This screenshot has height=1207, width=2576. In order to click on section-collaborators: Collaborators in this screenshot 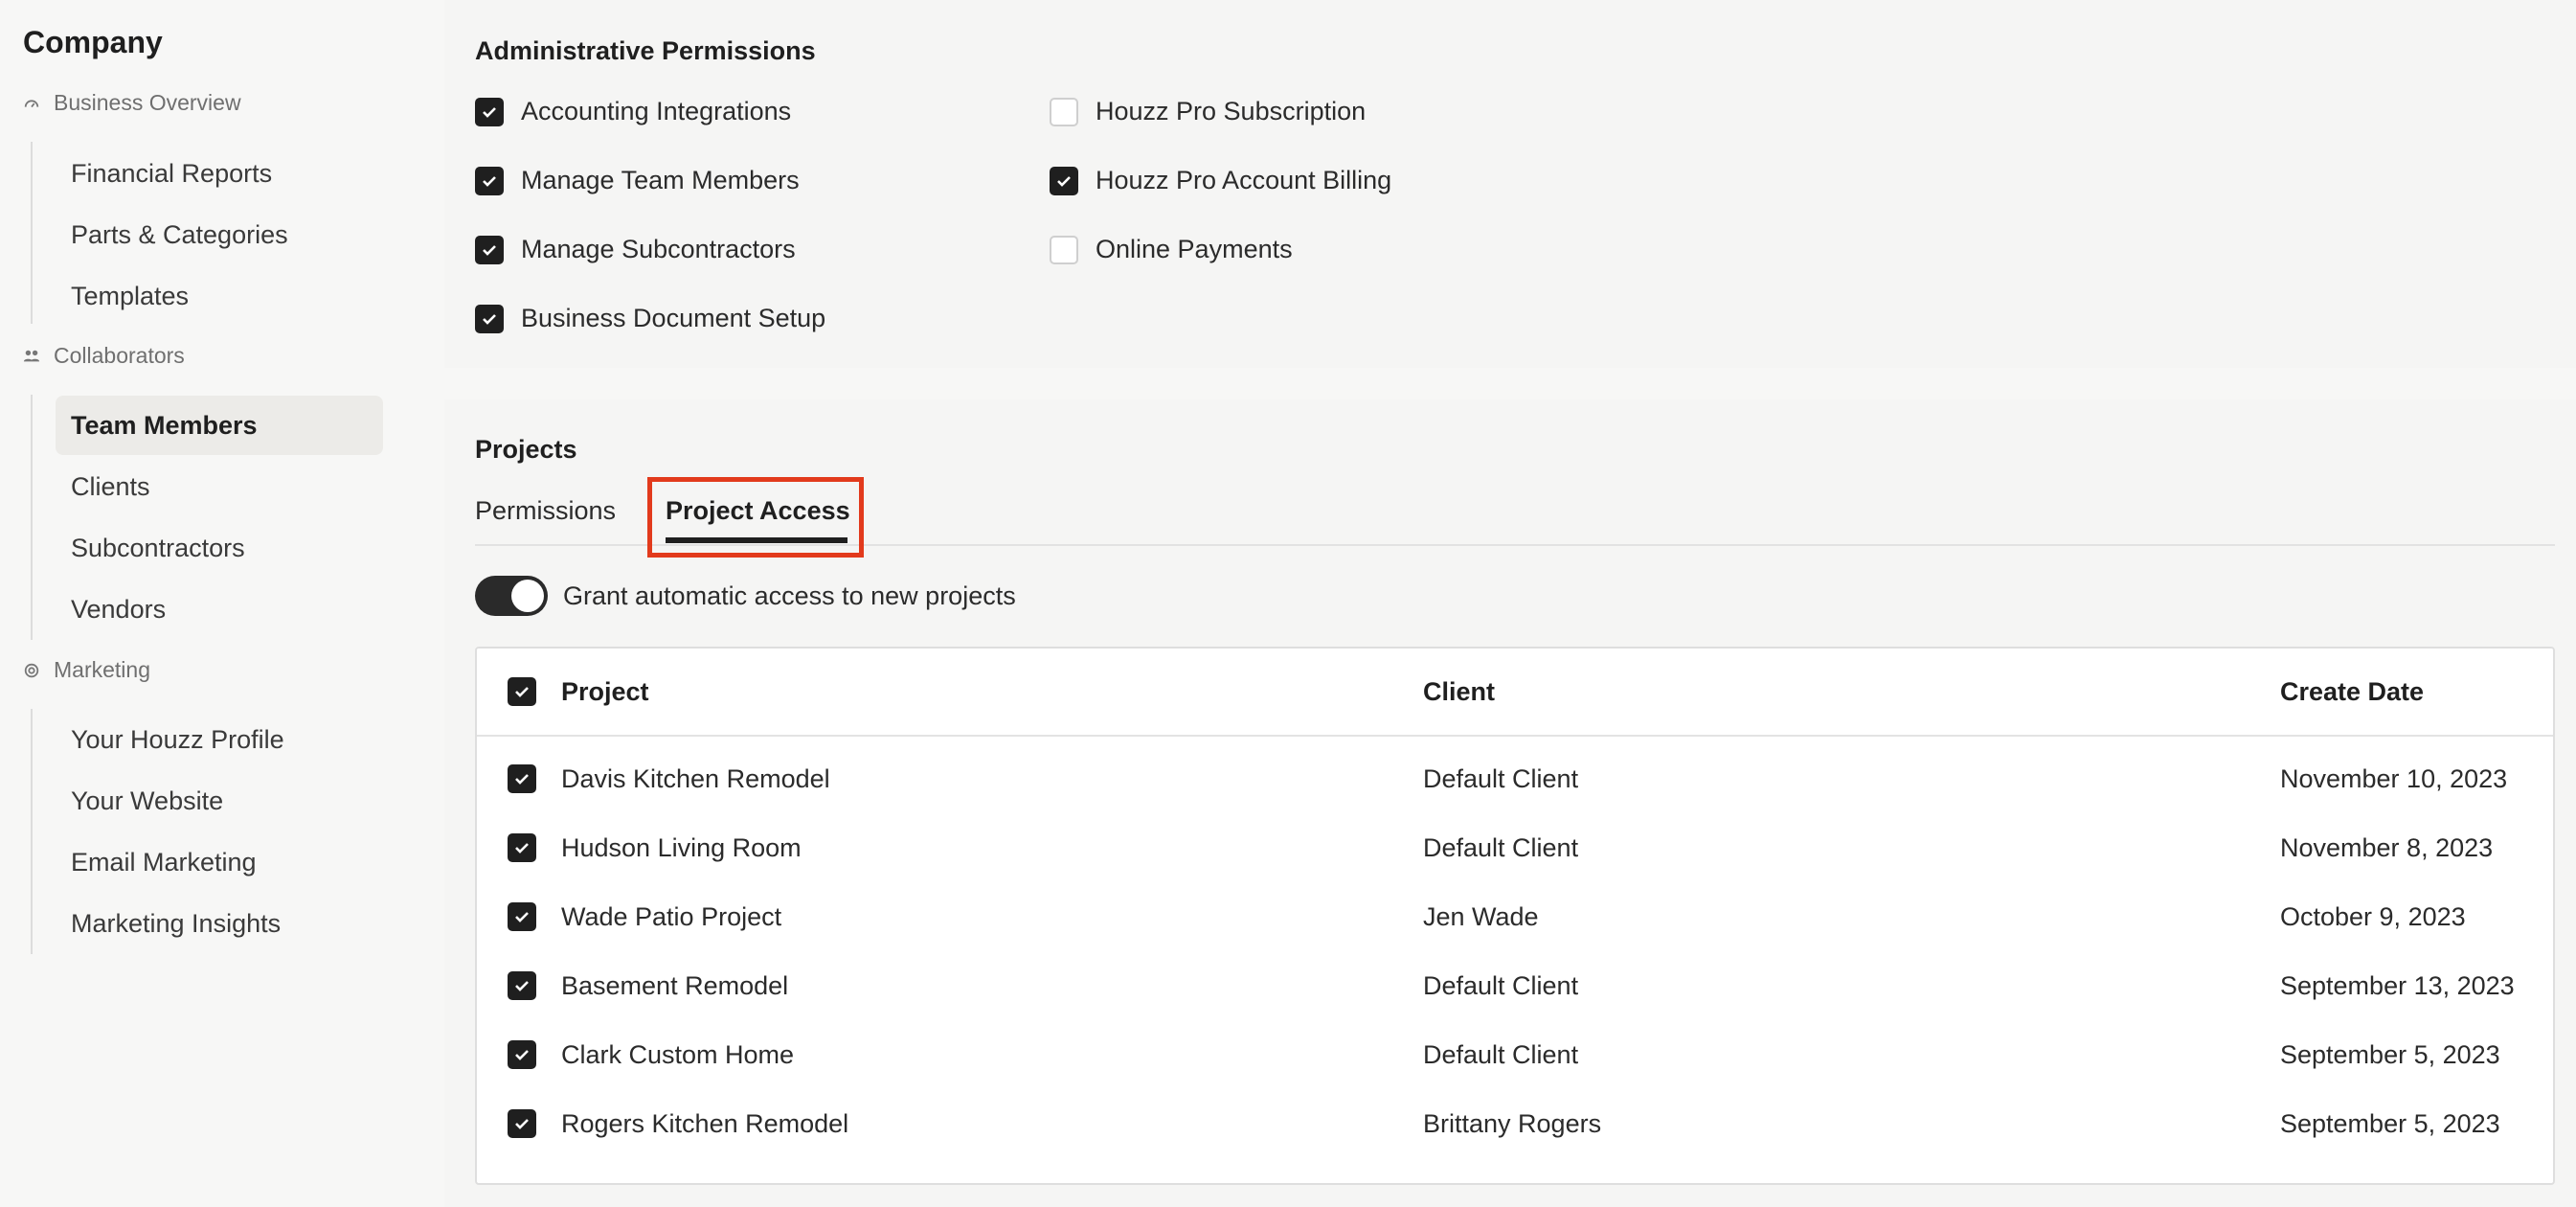, I will do `click(104, 356)`.